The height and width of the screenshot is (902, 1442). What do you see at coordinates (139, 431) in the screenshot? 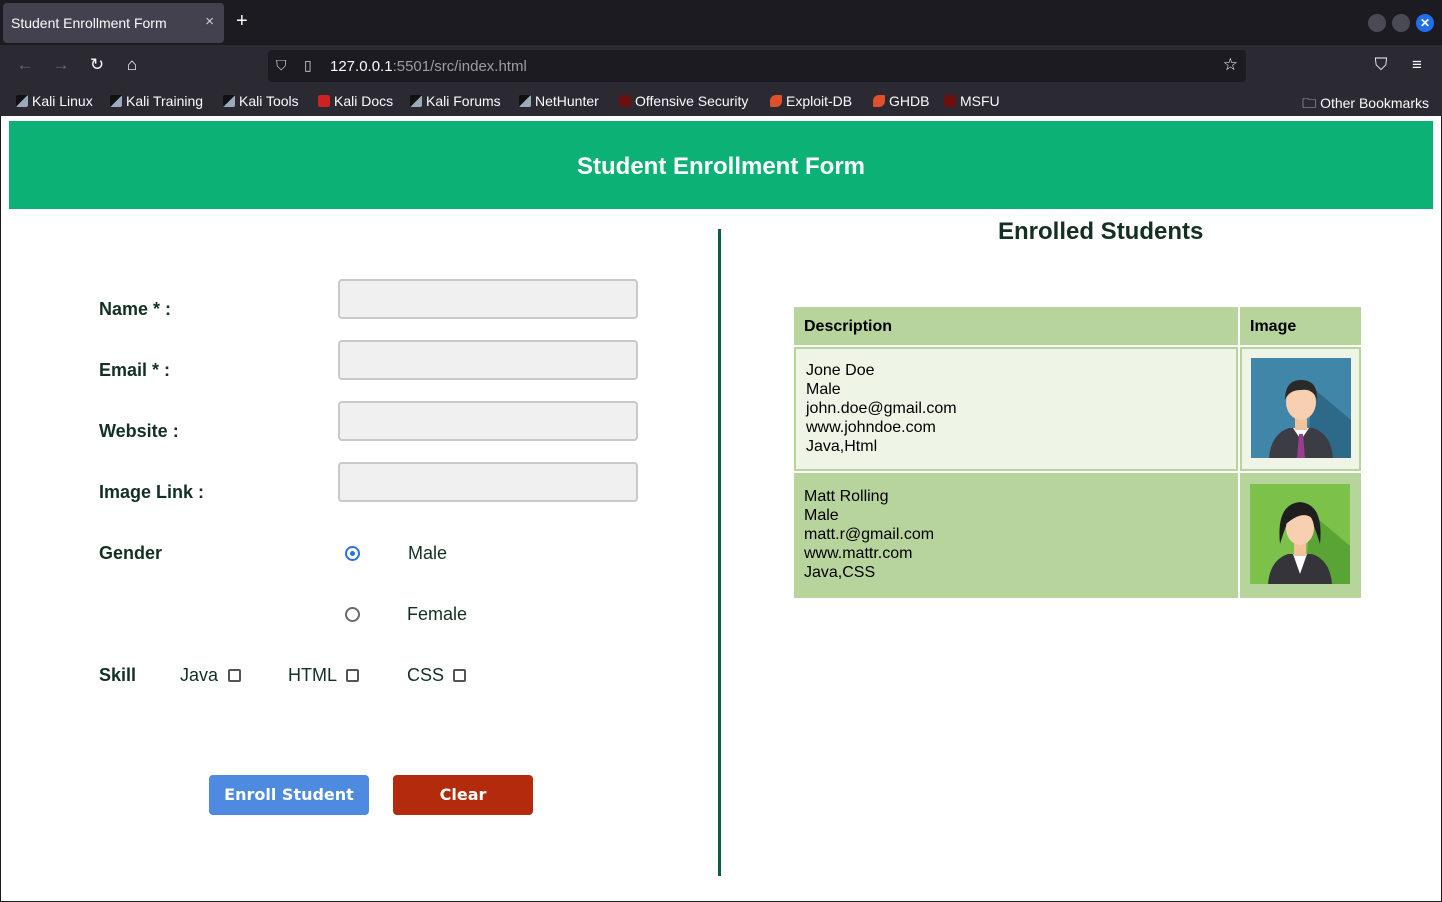
I see `website-label: Website :` at bounding box center [139, 431].